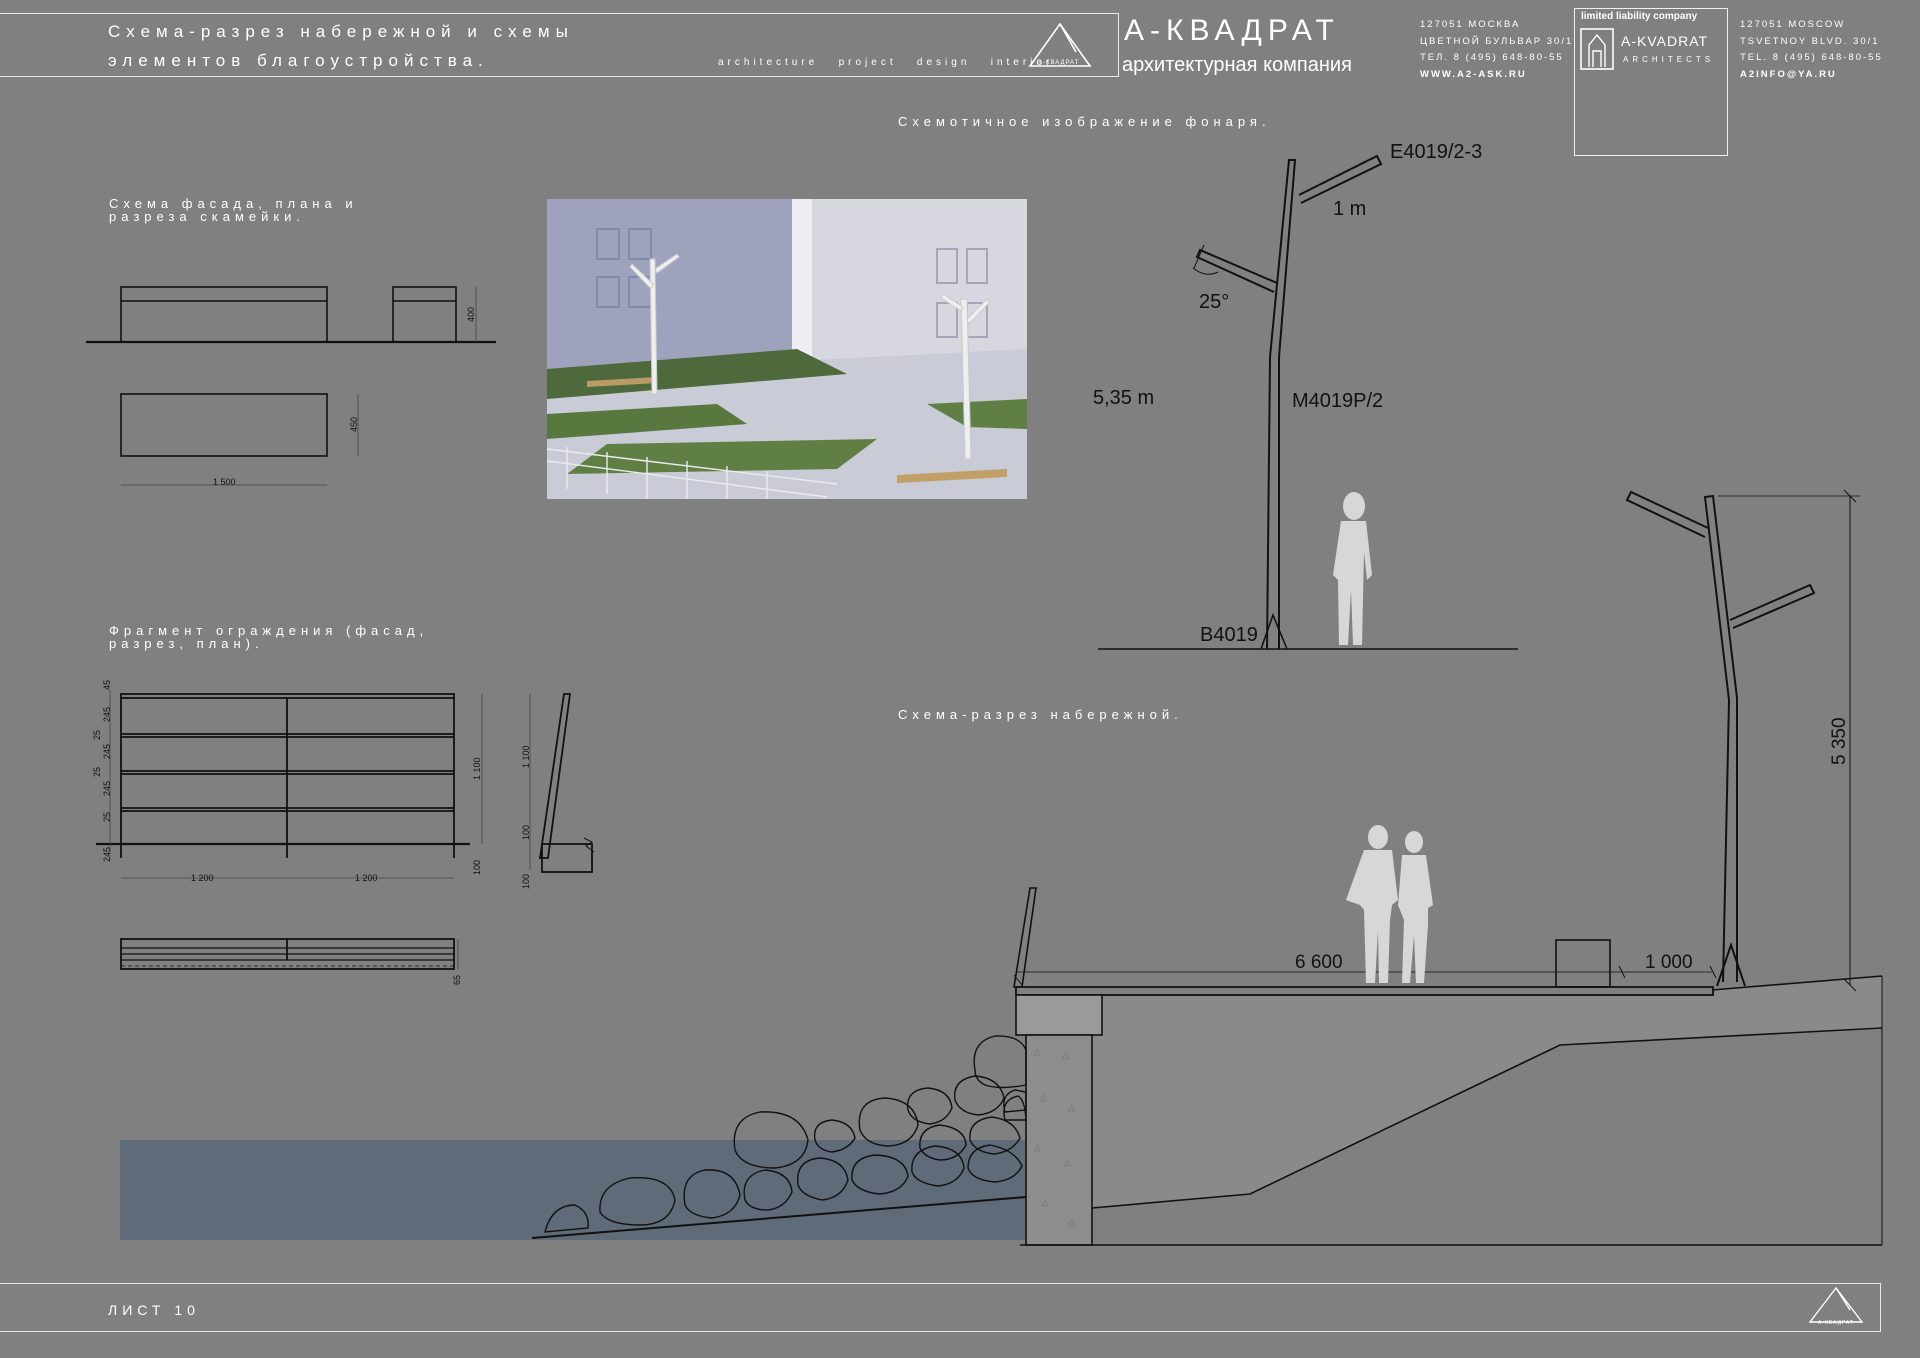  What do you see at coordinates (107, 854) in the screenshot?
I see `fence-dim-245-d: 245` at bounding box center [107, 854].